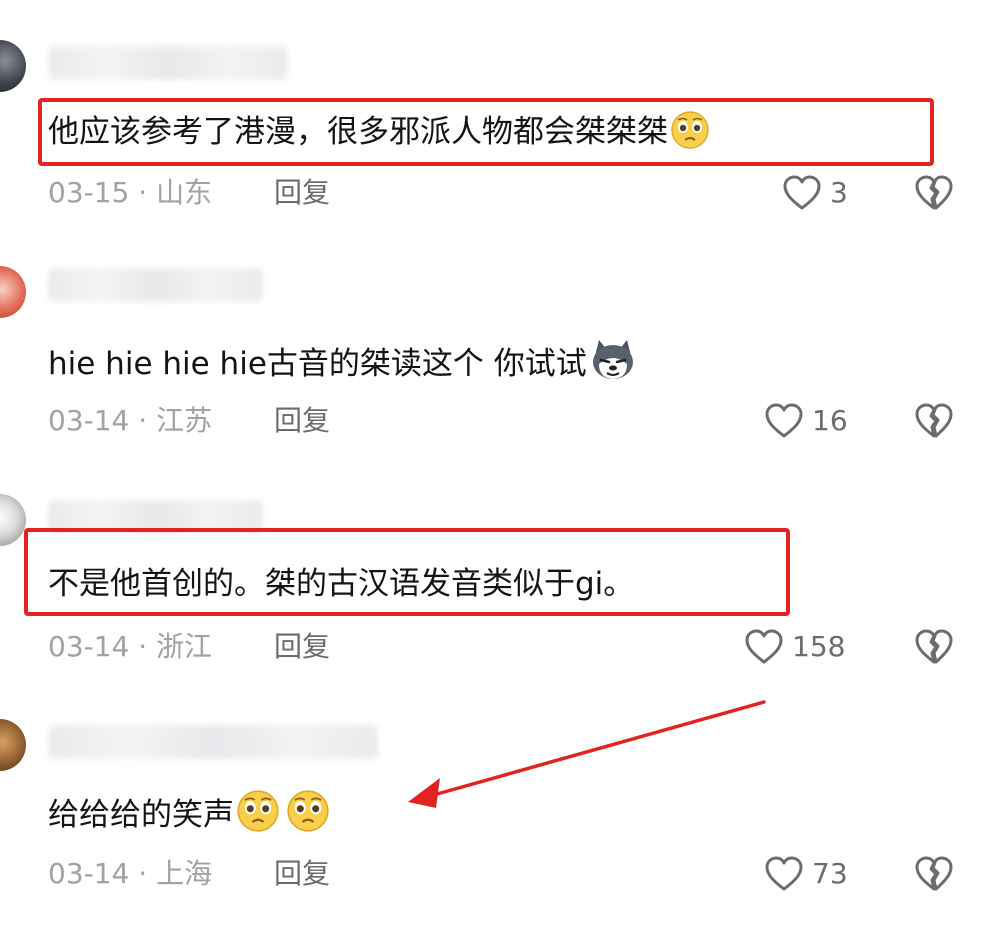 Image resolution: width=992 pixels, height=944 pixels. I want to click on like-count: 73, so click(830, 873).